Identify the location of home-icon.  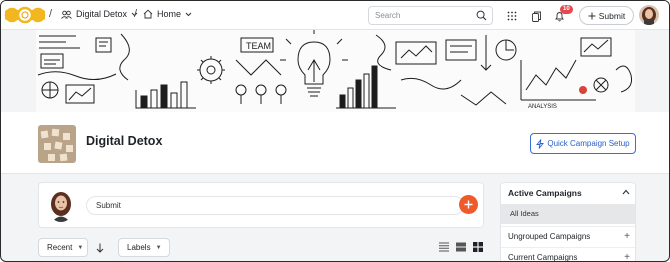
(148, 14).